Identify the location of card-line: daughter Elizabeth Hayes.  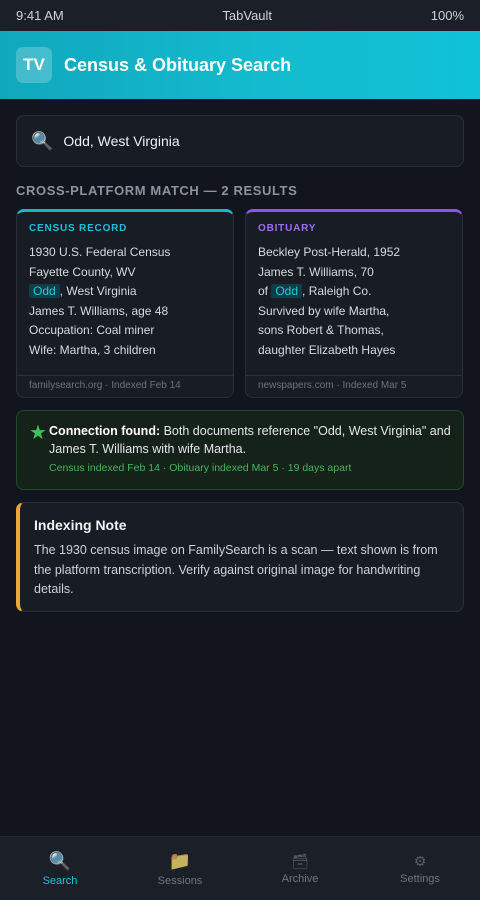
(327, 349).